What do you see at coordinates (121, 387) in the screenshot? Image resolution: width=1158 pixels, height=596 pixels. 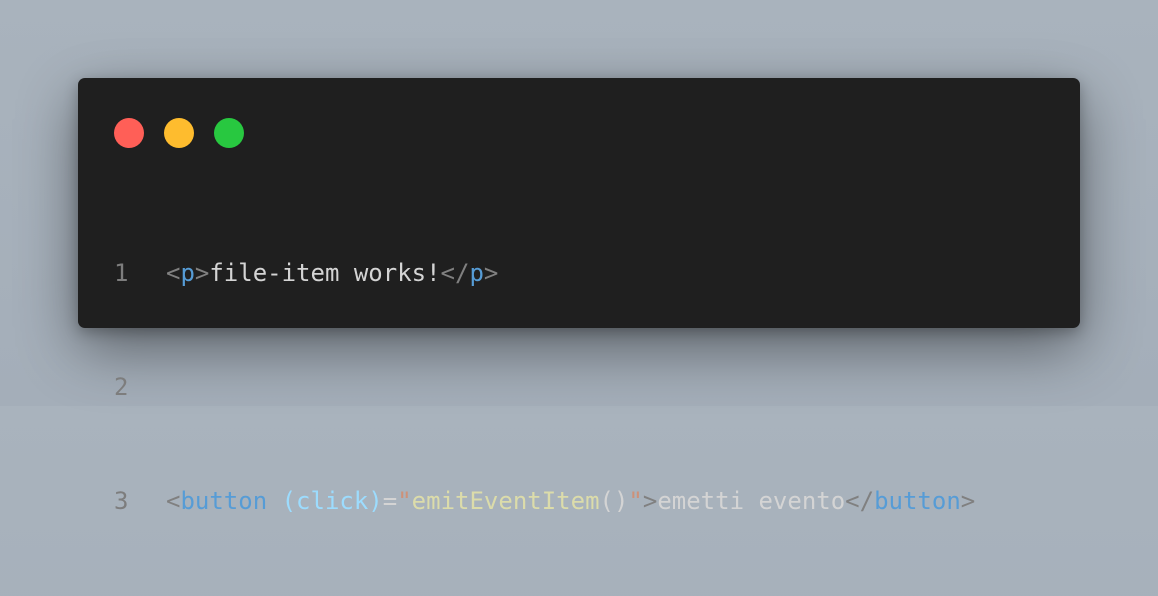 I see `line-number: 2` at bounding box center [121, 387].